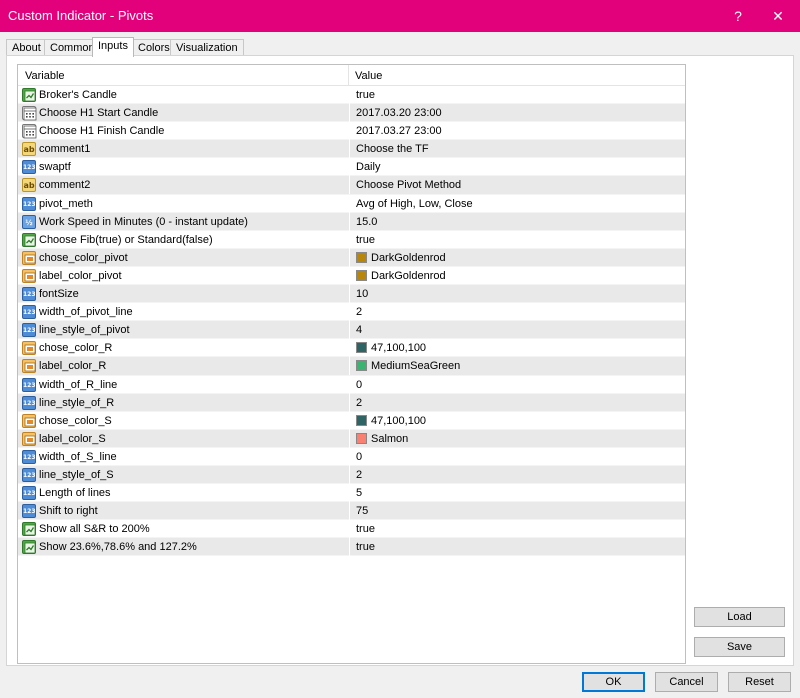  Describe the element at coordinates (359, 456) in the screenshot. I see `value-text: 0` at that location.